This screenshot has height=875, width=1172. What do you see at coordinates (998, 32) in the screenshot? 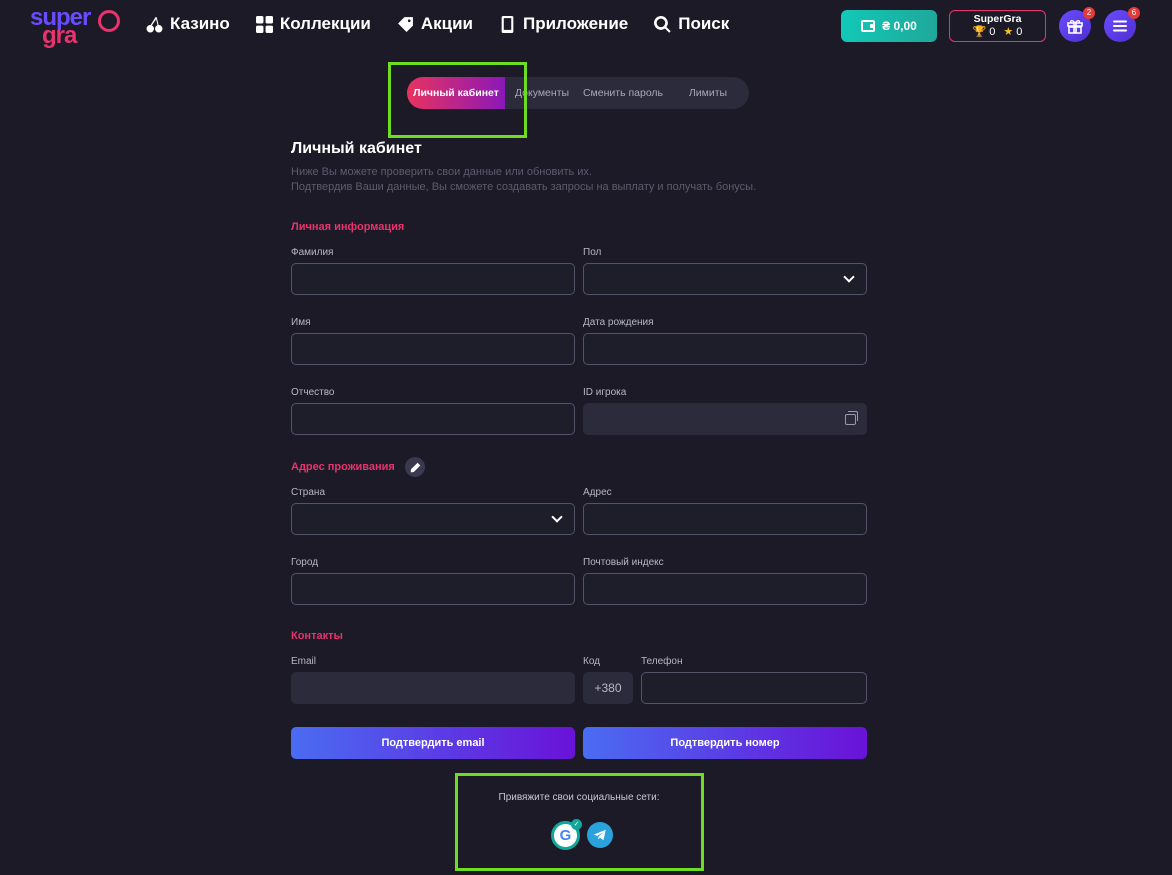
I see `user-stats: 🏆 0 ★ 0` at bounding box center [998, 32].